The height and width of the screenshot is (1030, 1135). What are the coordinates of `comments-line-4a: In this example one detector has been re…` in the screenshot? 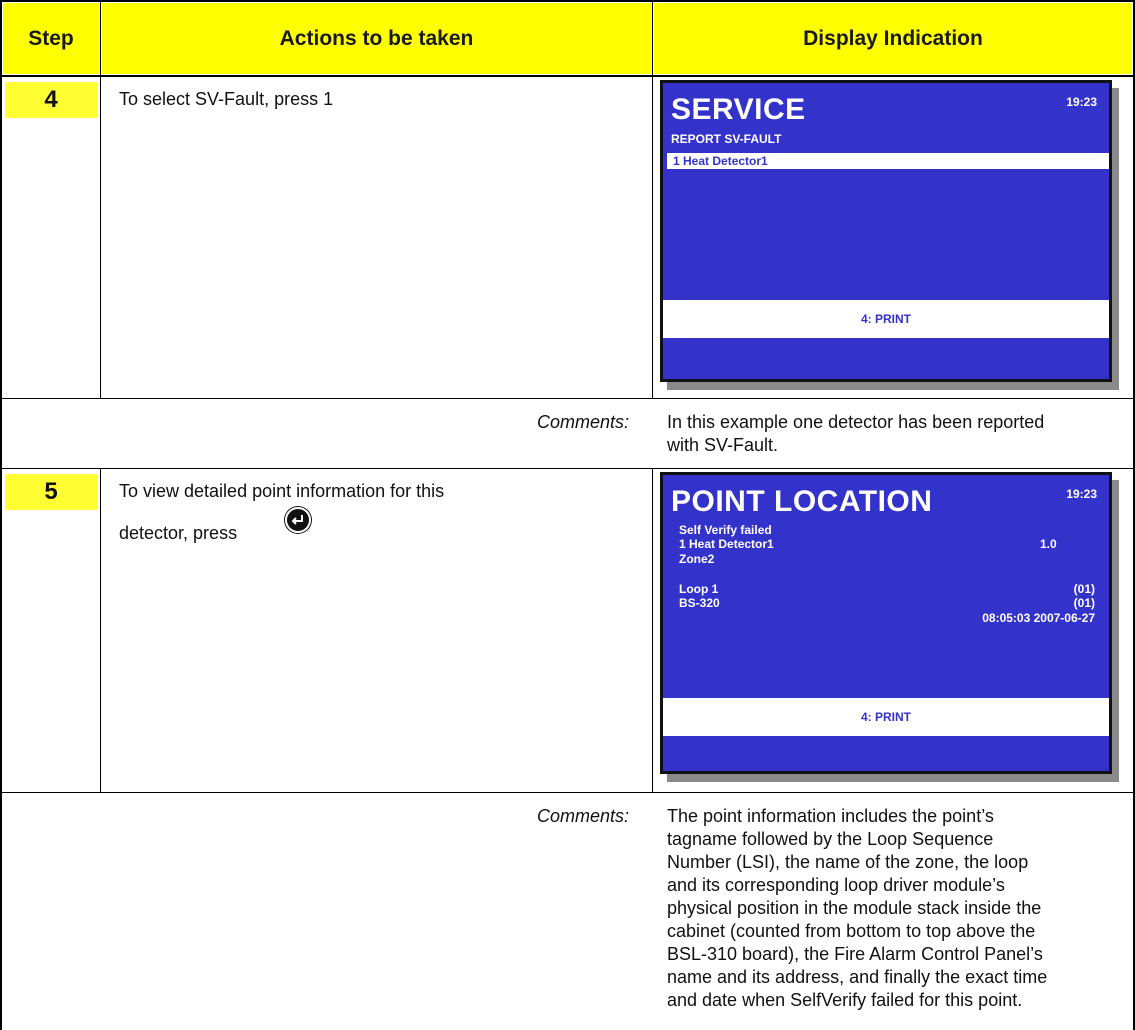 It's located at (856, 422).